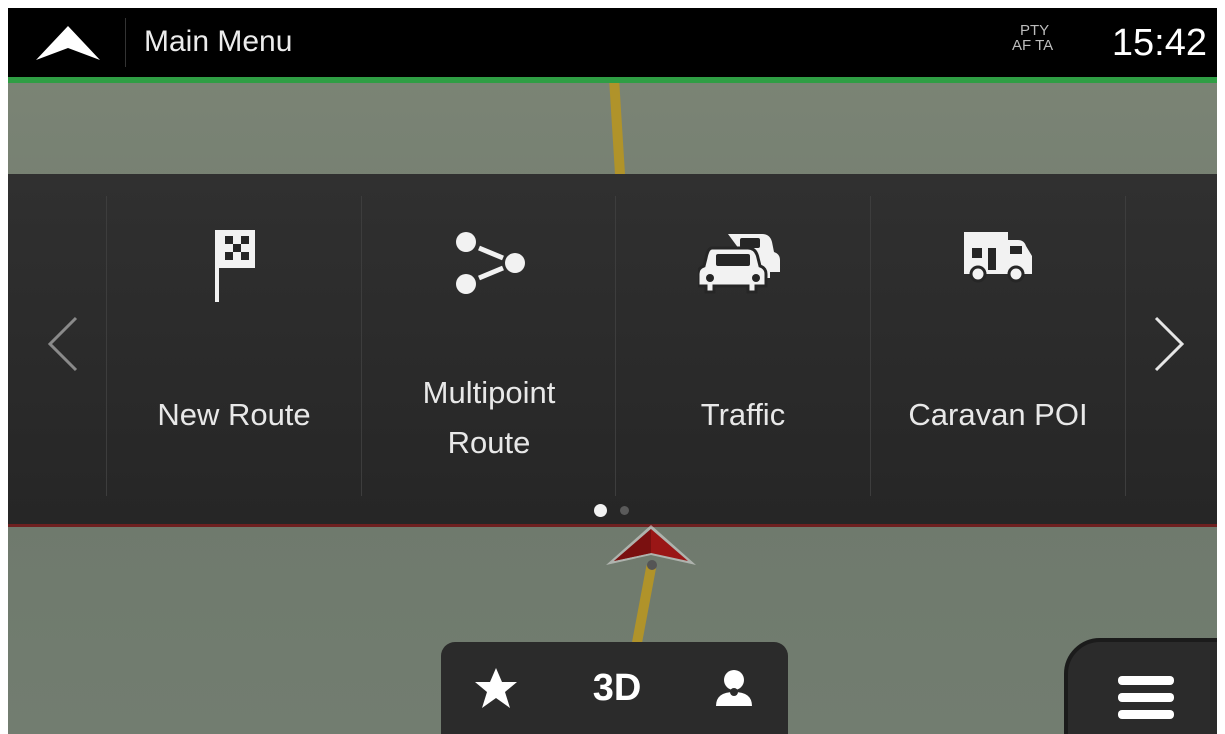  Describe the element at coordinates (234, 414) in the screenshot. I see `menu-item-label: New Route` at that location.